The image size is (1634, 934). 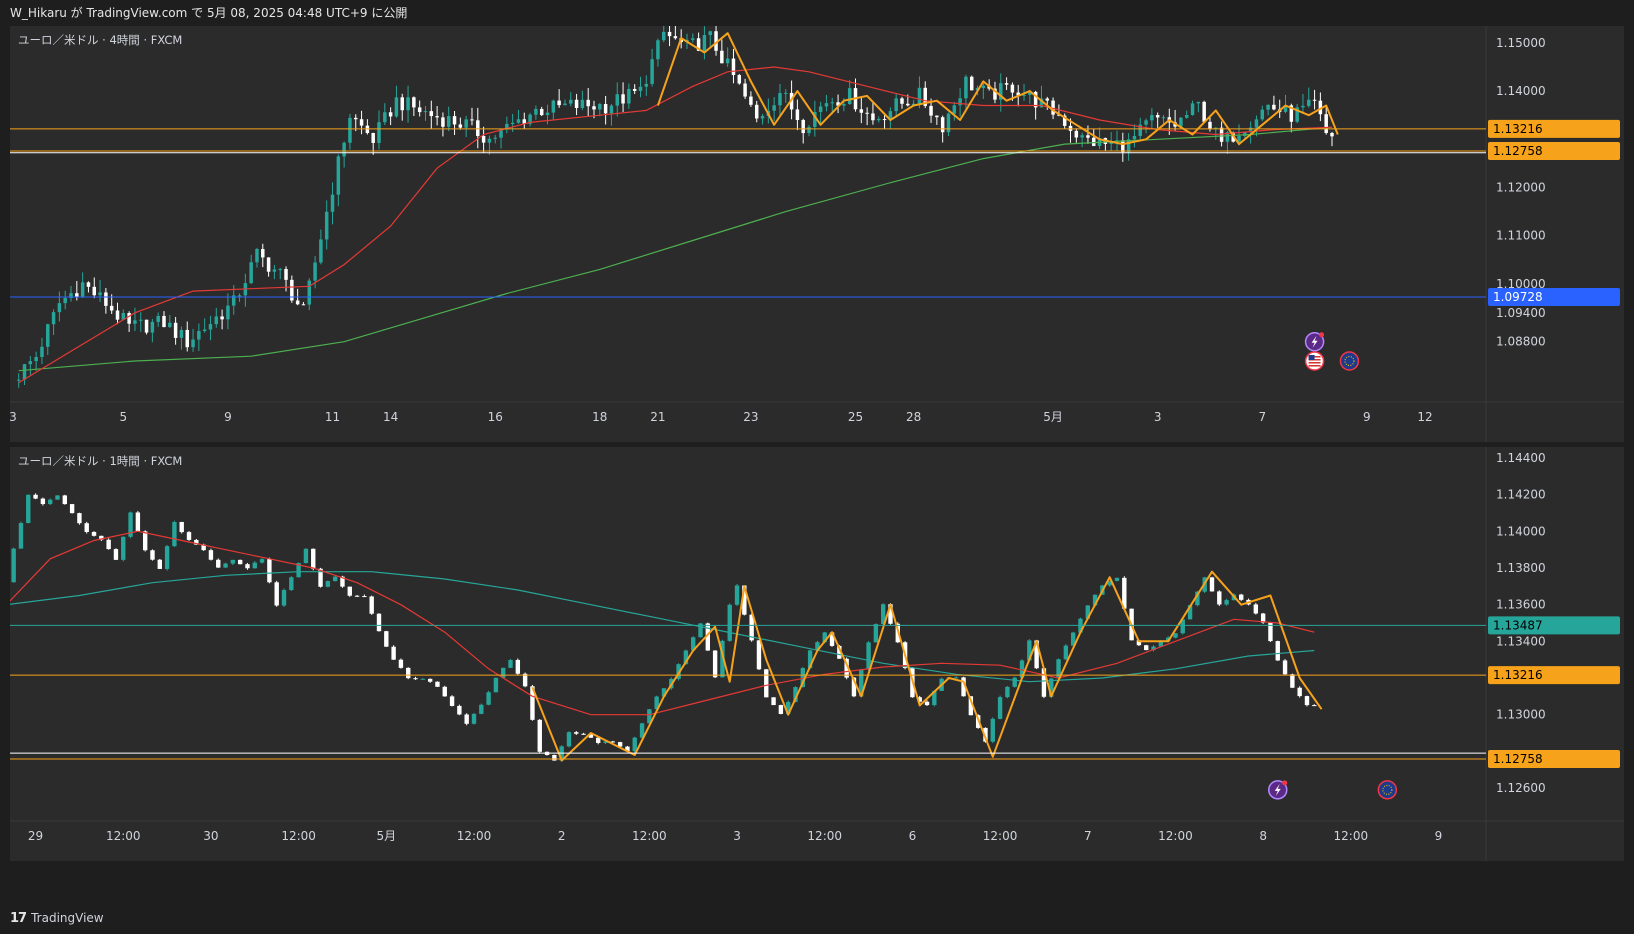 I want to click on x-tick-label: 30, so click(x=210, y=836).